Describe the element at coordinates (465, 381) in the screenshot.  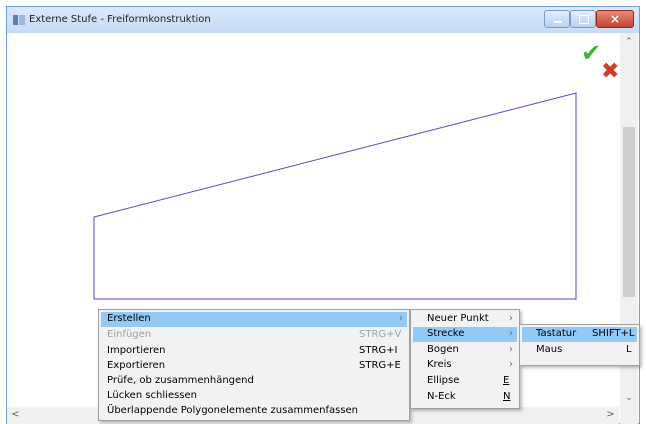
I see `submenu-item-ellipse: Ellipse E` at that location.